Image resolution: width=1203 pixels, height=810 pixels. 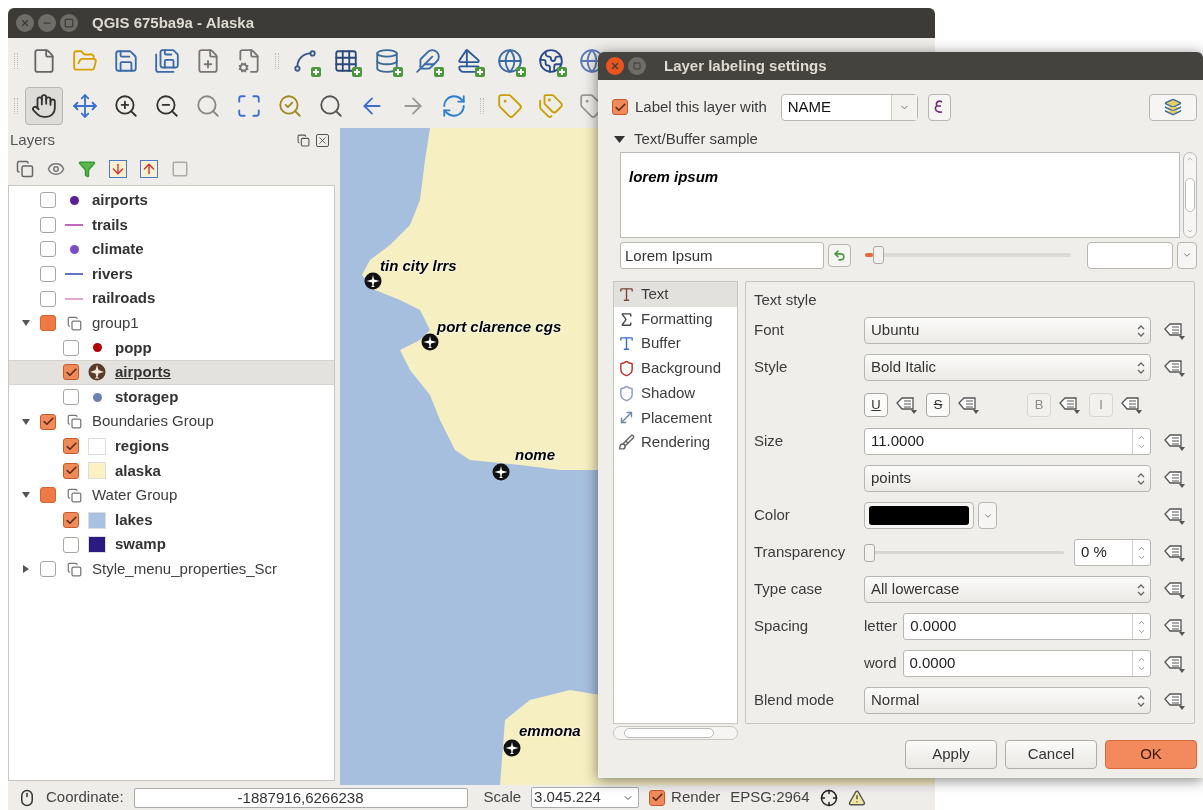 What do you see at coordinates (1173, 107) in the screenshot?
I see `rule-settings-button` at bounding box center [1173, 107].